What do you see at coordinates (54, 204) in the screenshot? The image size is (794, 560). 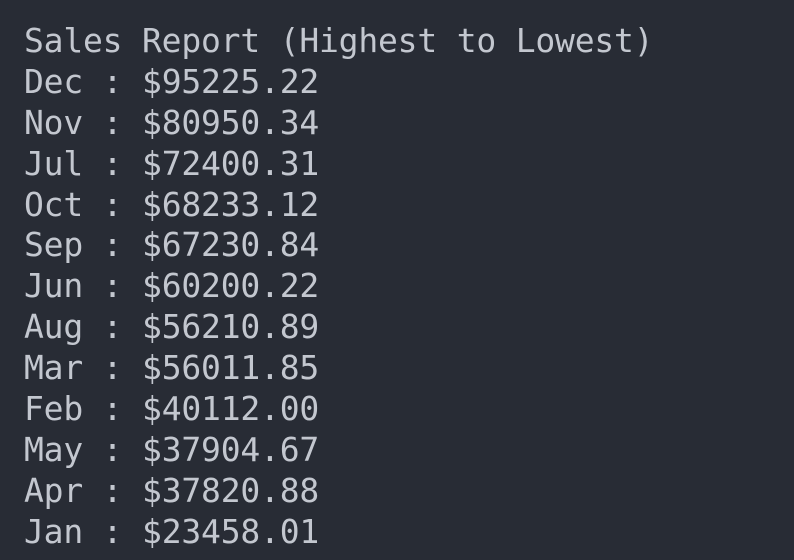 I see `month-label: Oct` at bounding box center [54, 204].